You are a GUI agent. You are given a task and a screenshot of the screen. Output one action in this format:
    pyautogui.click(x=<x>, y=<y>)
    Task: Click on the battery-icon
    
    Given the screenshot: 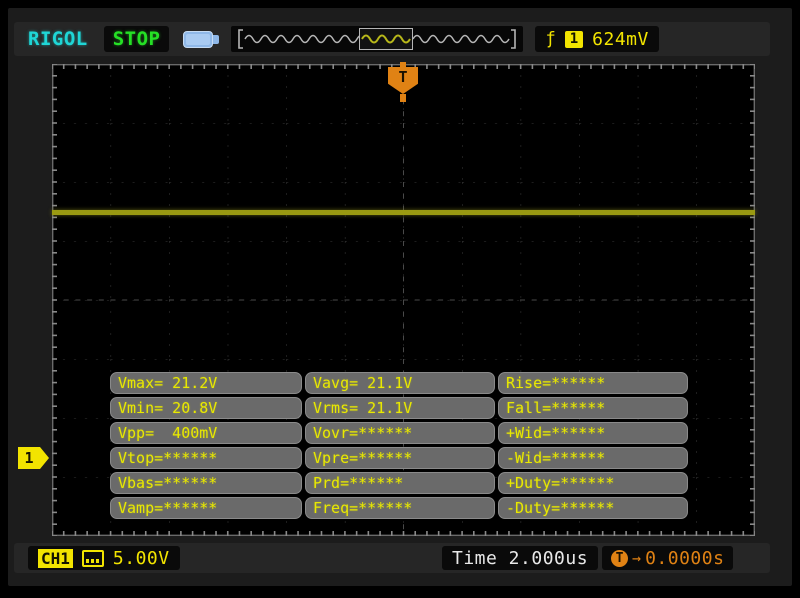 What is the action you would take?
    pyautogui.click(x=201, y=39)
    